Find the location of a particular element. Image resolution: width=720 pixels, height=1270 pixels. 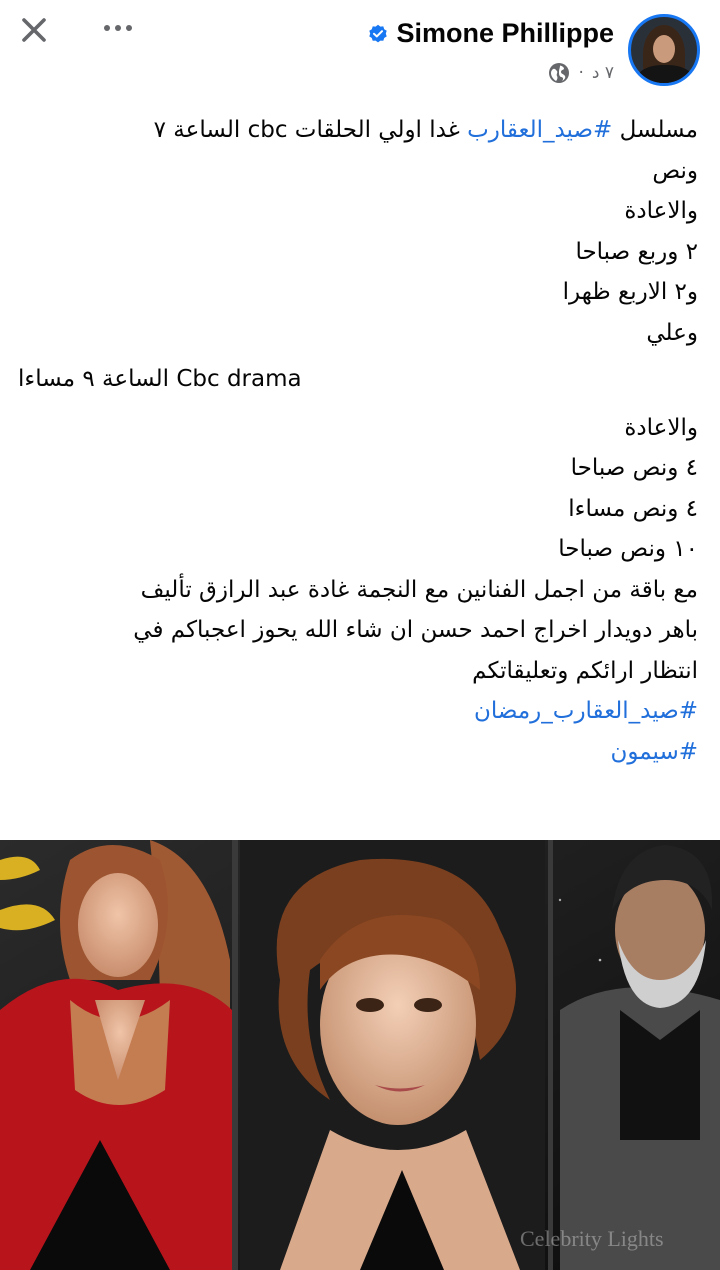

more-options-button is located at coordinates (118, 28).